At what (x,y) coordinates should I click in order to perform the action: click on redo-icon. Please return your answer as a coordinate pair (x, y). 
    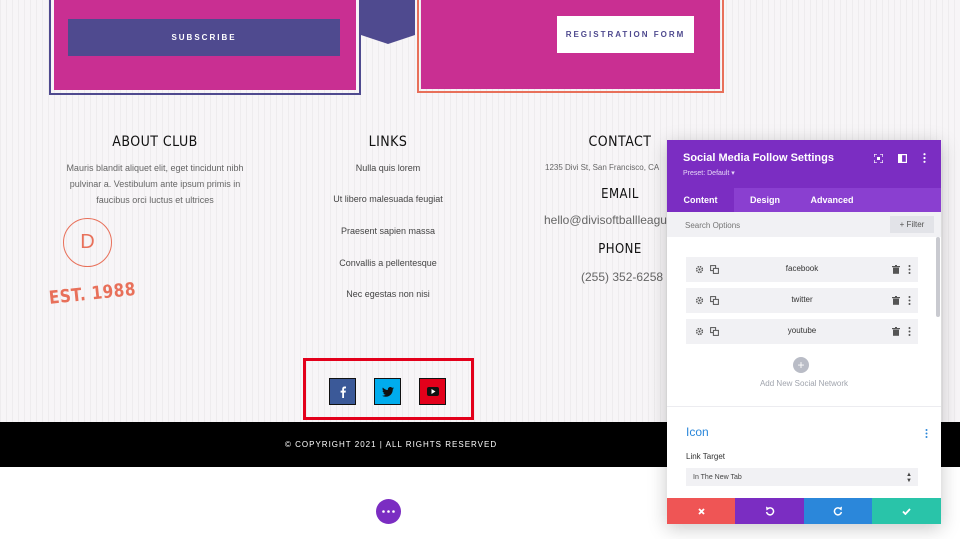
    Looking at the image, I should click on (838, 511).